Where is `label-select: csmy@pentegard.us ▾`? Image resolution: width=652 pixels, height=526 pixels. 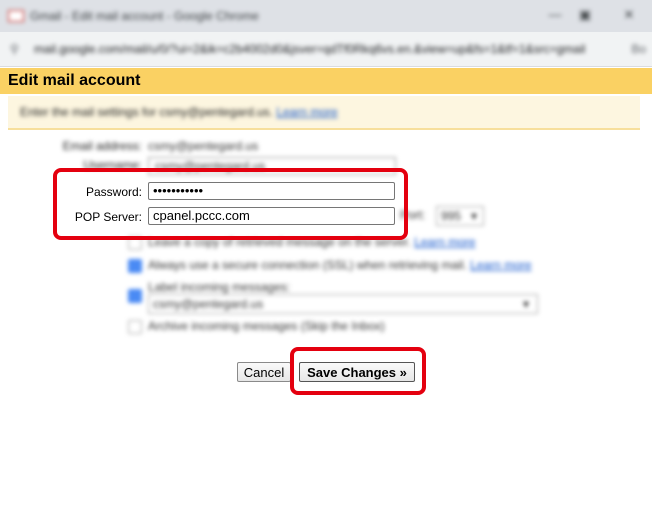 label-select: csmy@pentegard.us ▾ is located at coordinates (343, 304).